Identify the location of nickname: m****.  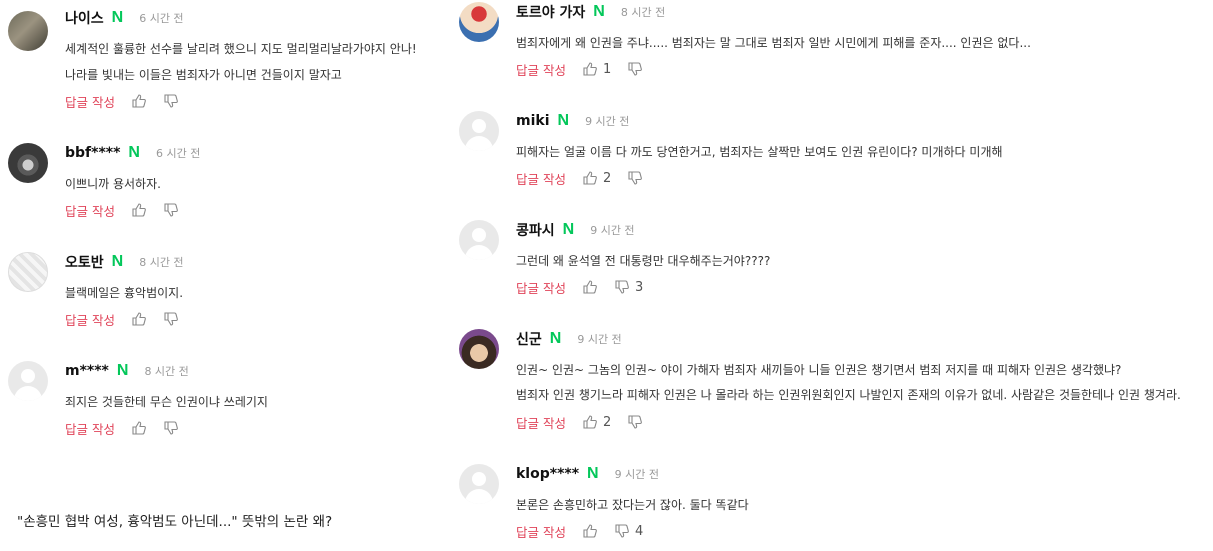
(87, 371).